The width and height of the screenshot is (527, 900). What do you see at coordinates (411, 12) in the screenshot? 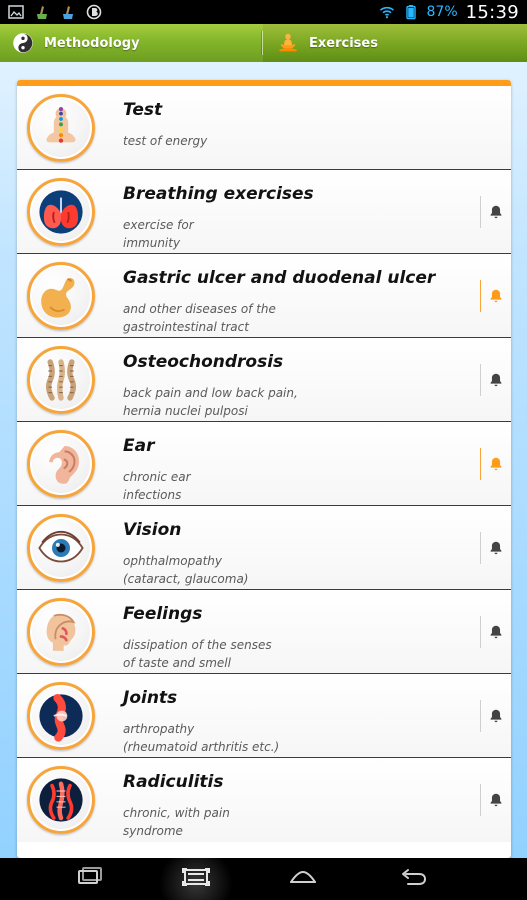
I see `battery-icon` at bounding box center [411, 12].